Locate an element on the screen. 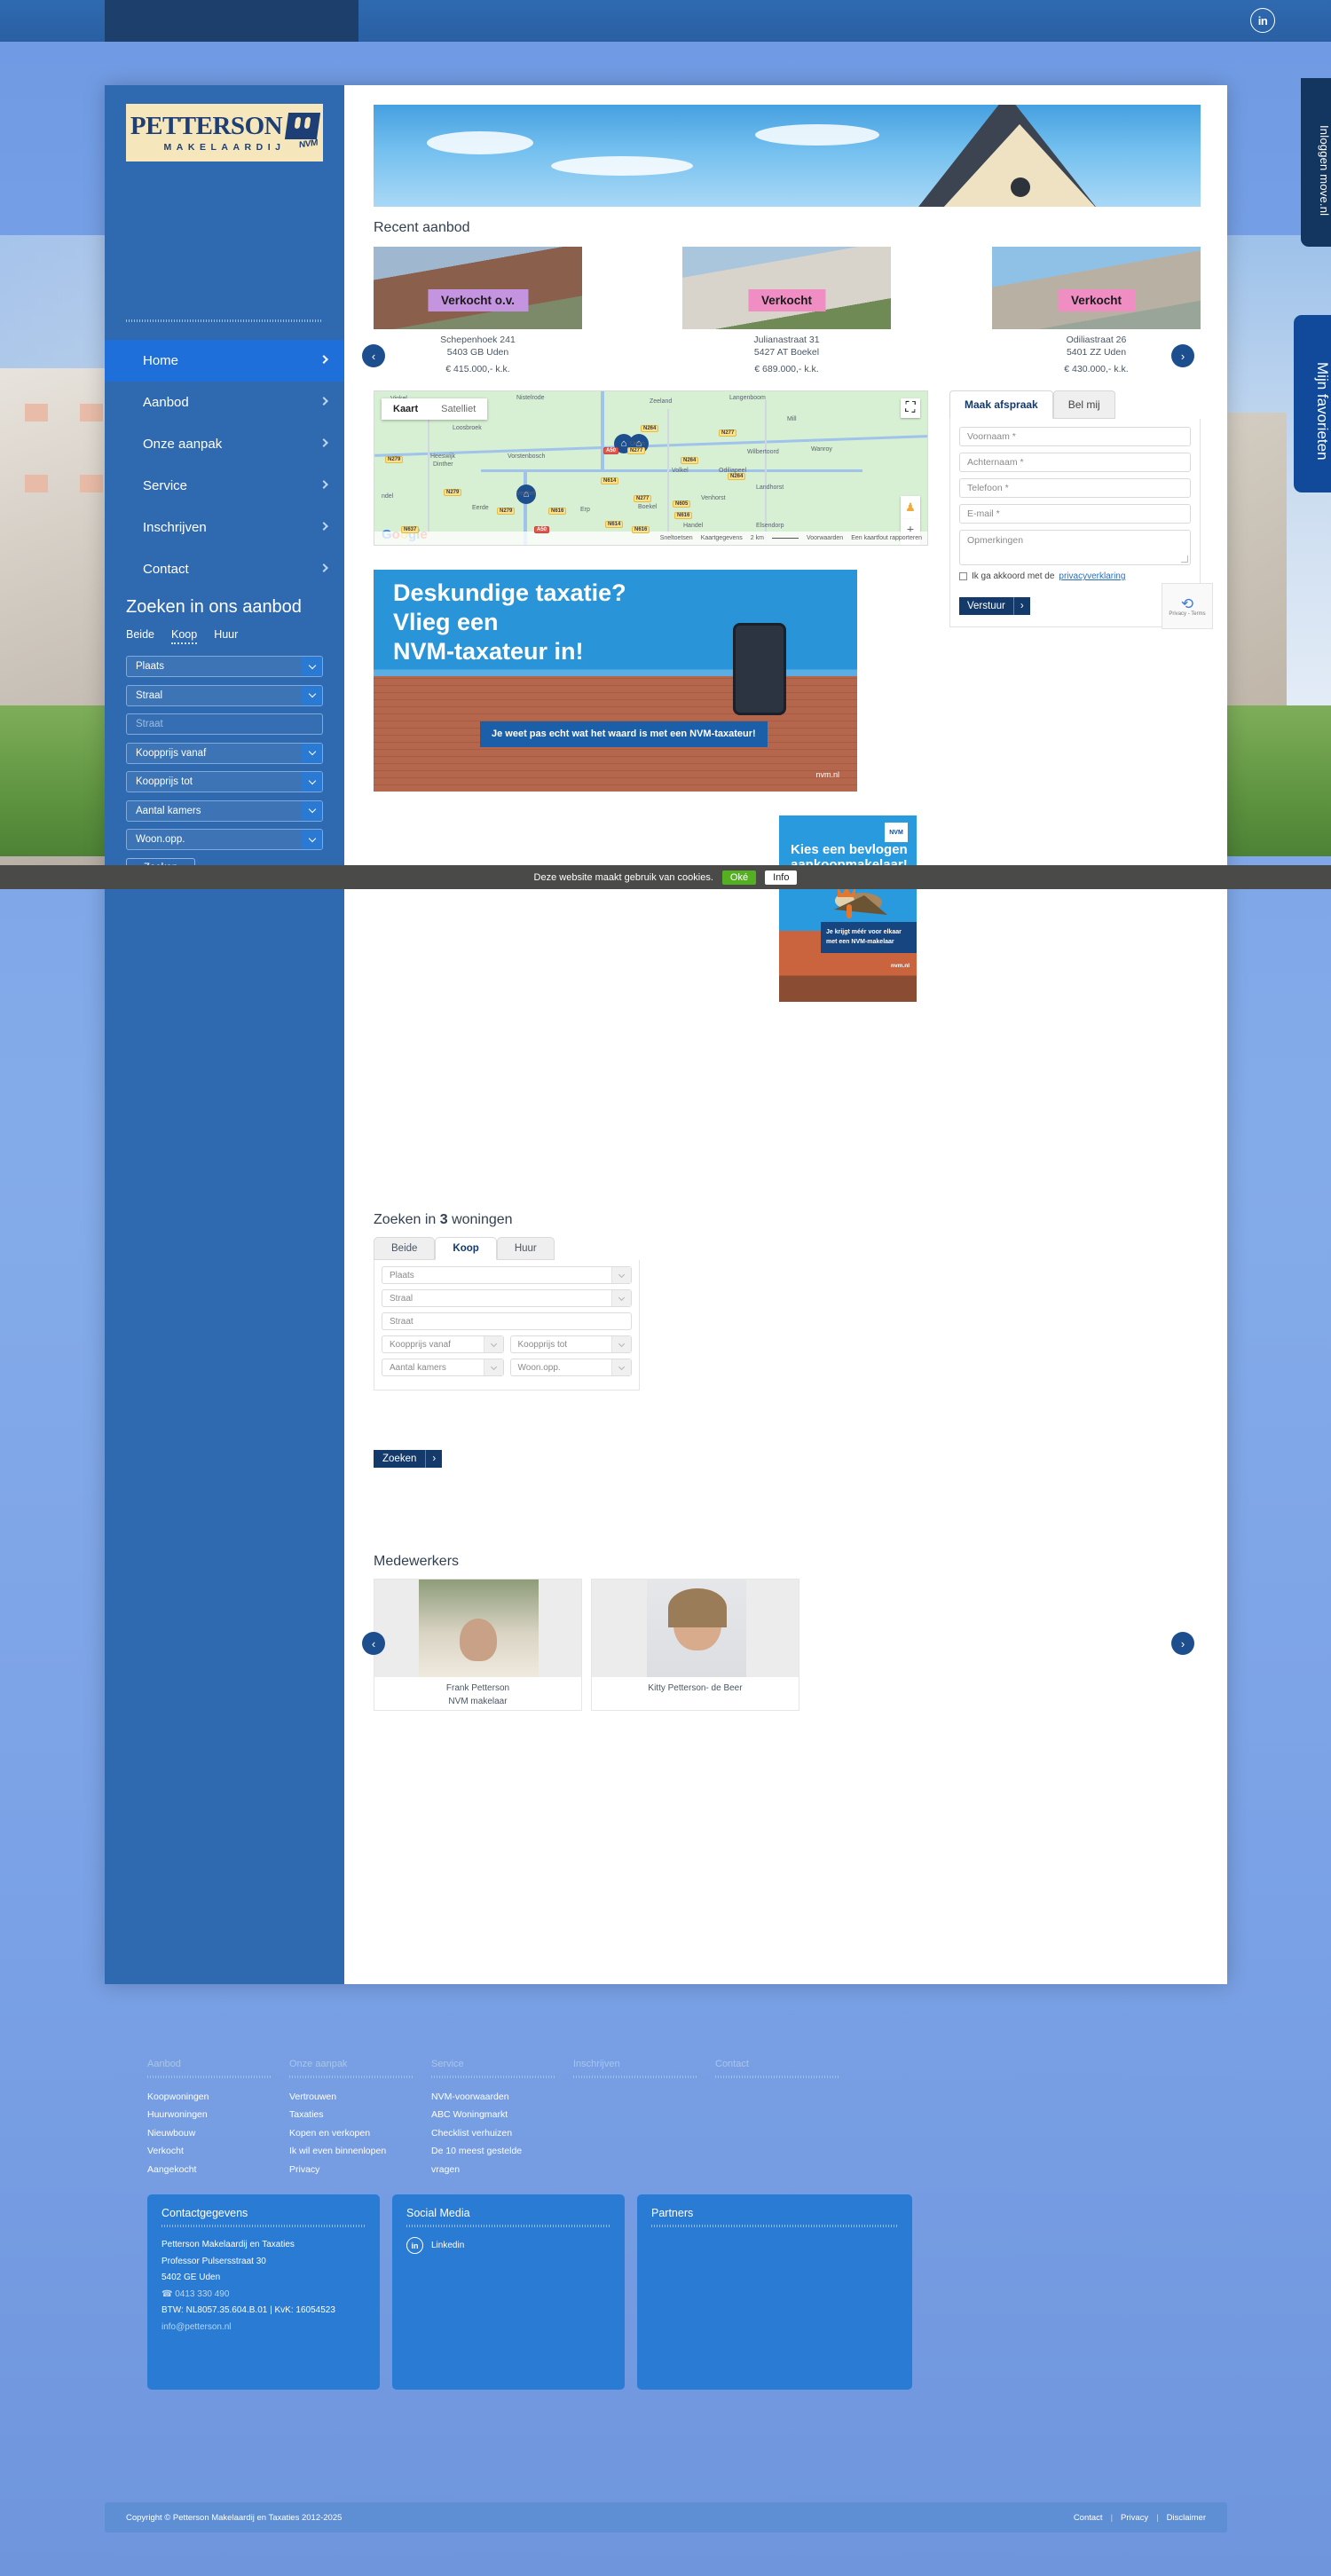  company-phone-row: ☎ 0413 330 490 is located at coordinates (263, 2295).